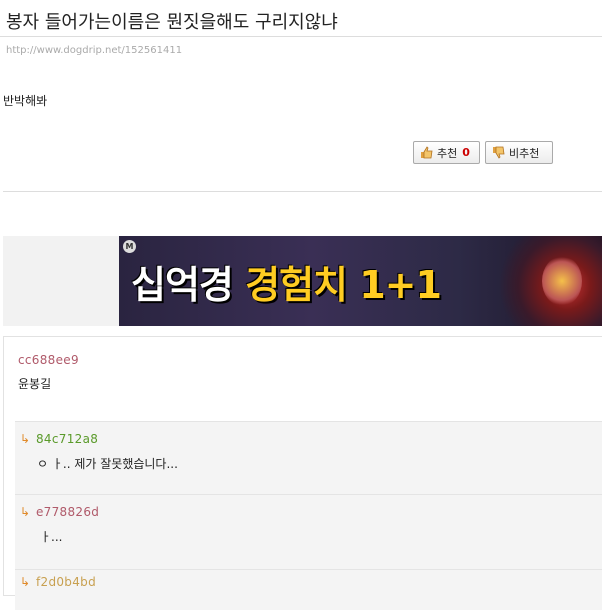  I want to click on ad-container: M 십억경 경험치 1+1, so click(302, 281).